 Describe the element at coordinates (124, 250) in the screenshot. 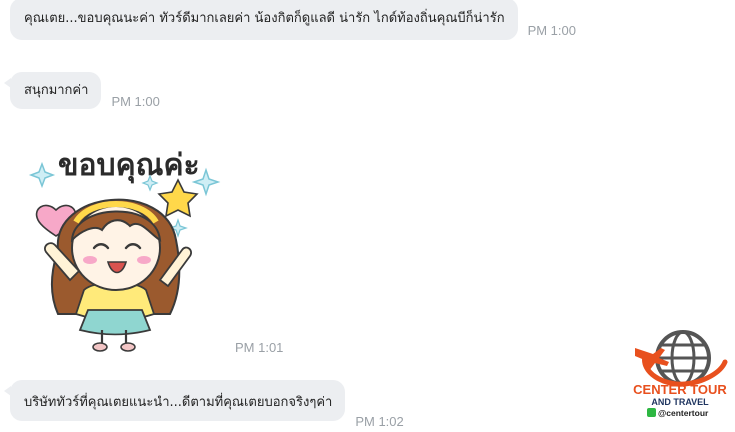

I see `sticker-girl-thank-you: ขอบคุณค่ะ` at that location.